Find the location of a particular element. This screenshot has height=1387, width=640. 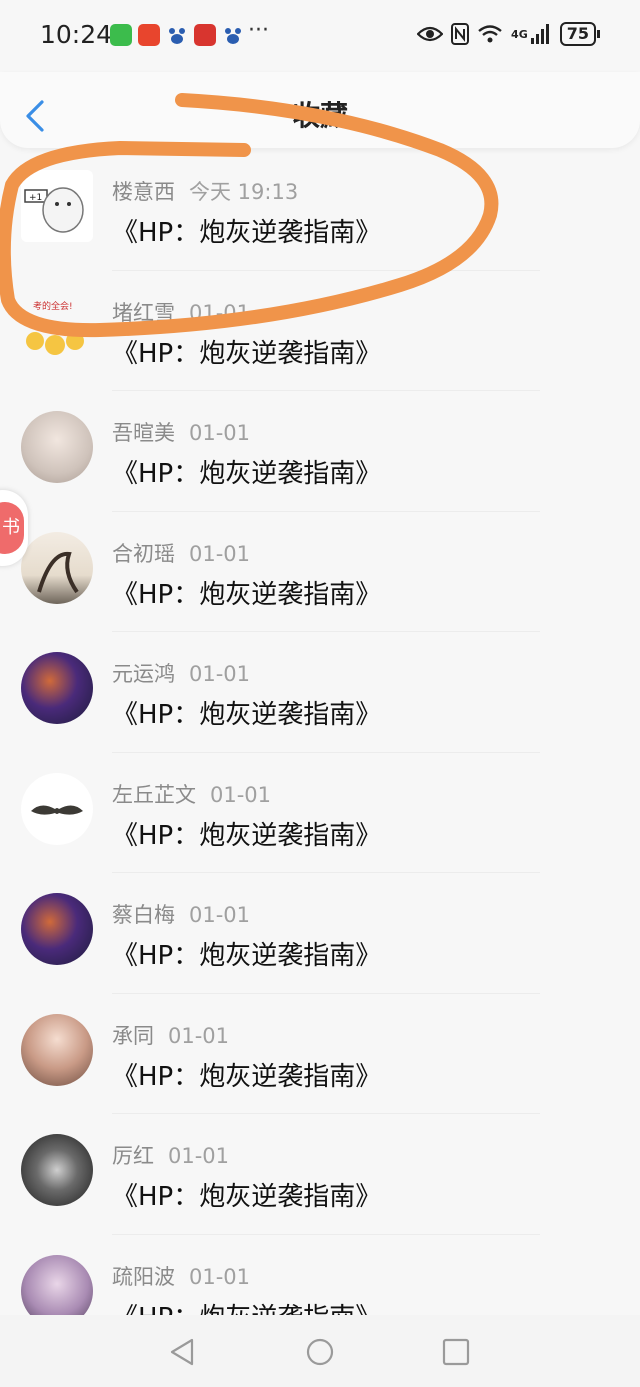

avatar: +1 is located at coordinates (57, 206).